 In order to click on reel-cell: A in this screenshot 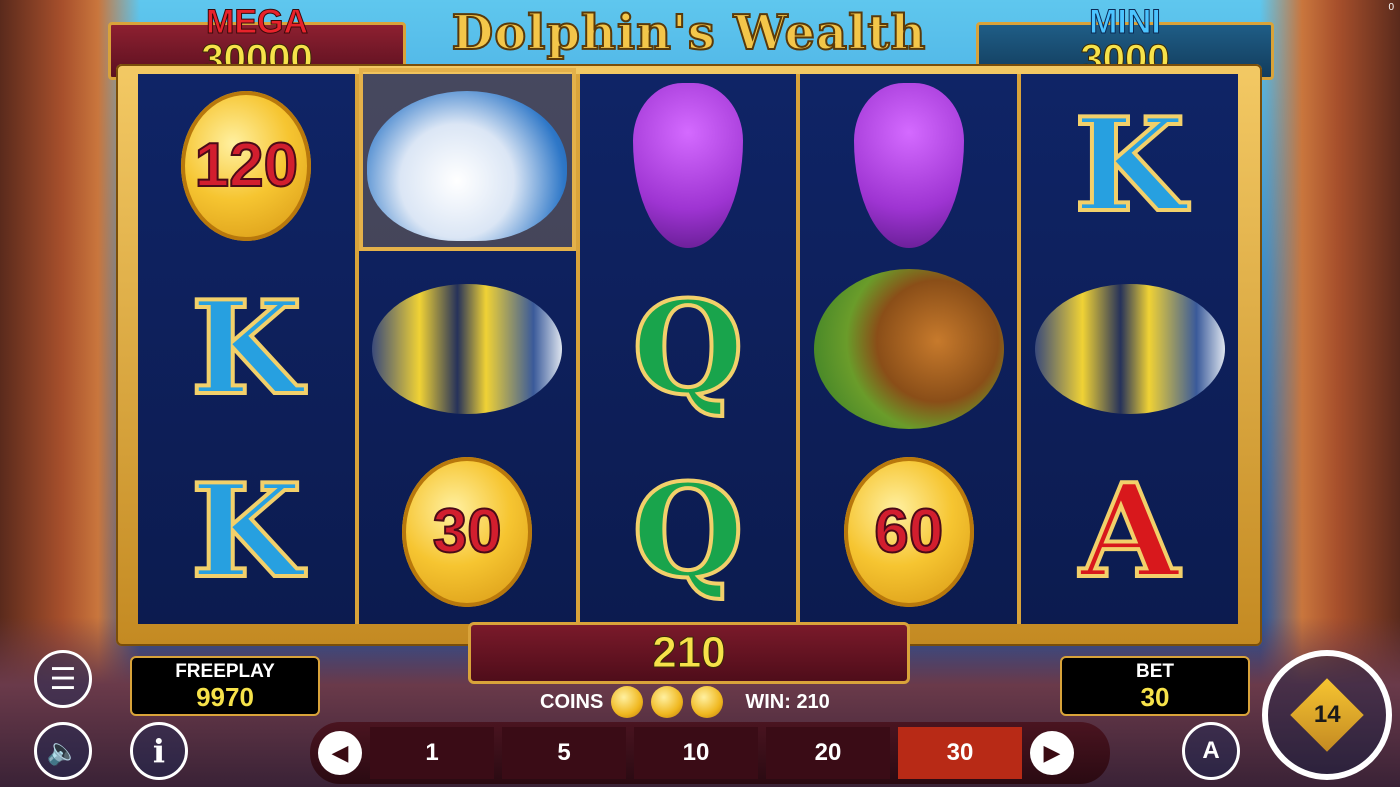, I will do `click(1129, 531)`.